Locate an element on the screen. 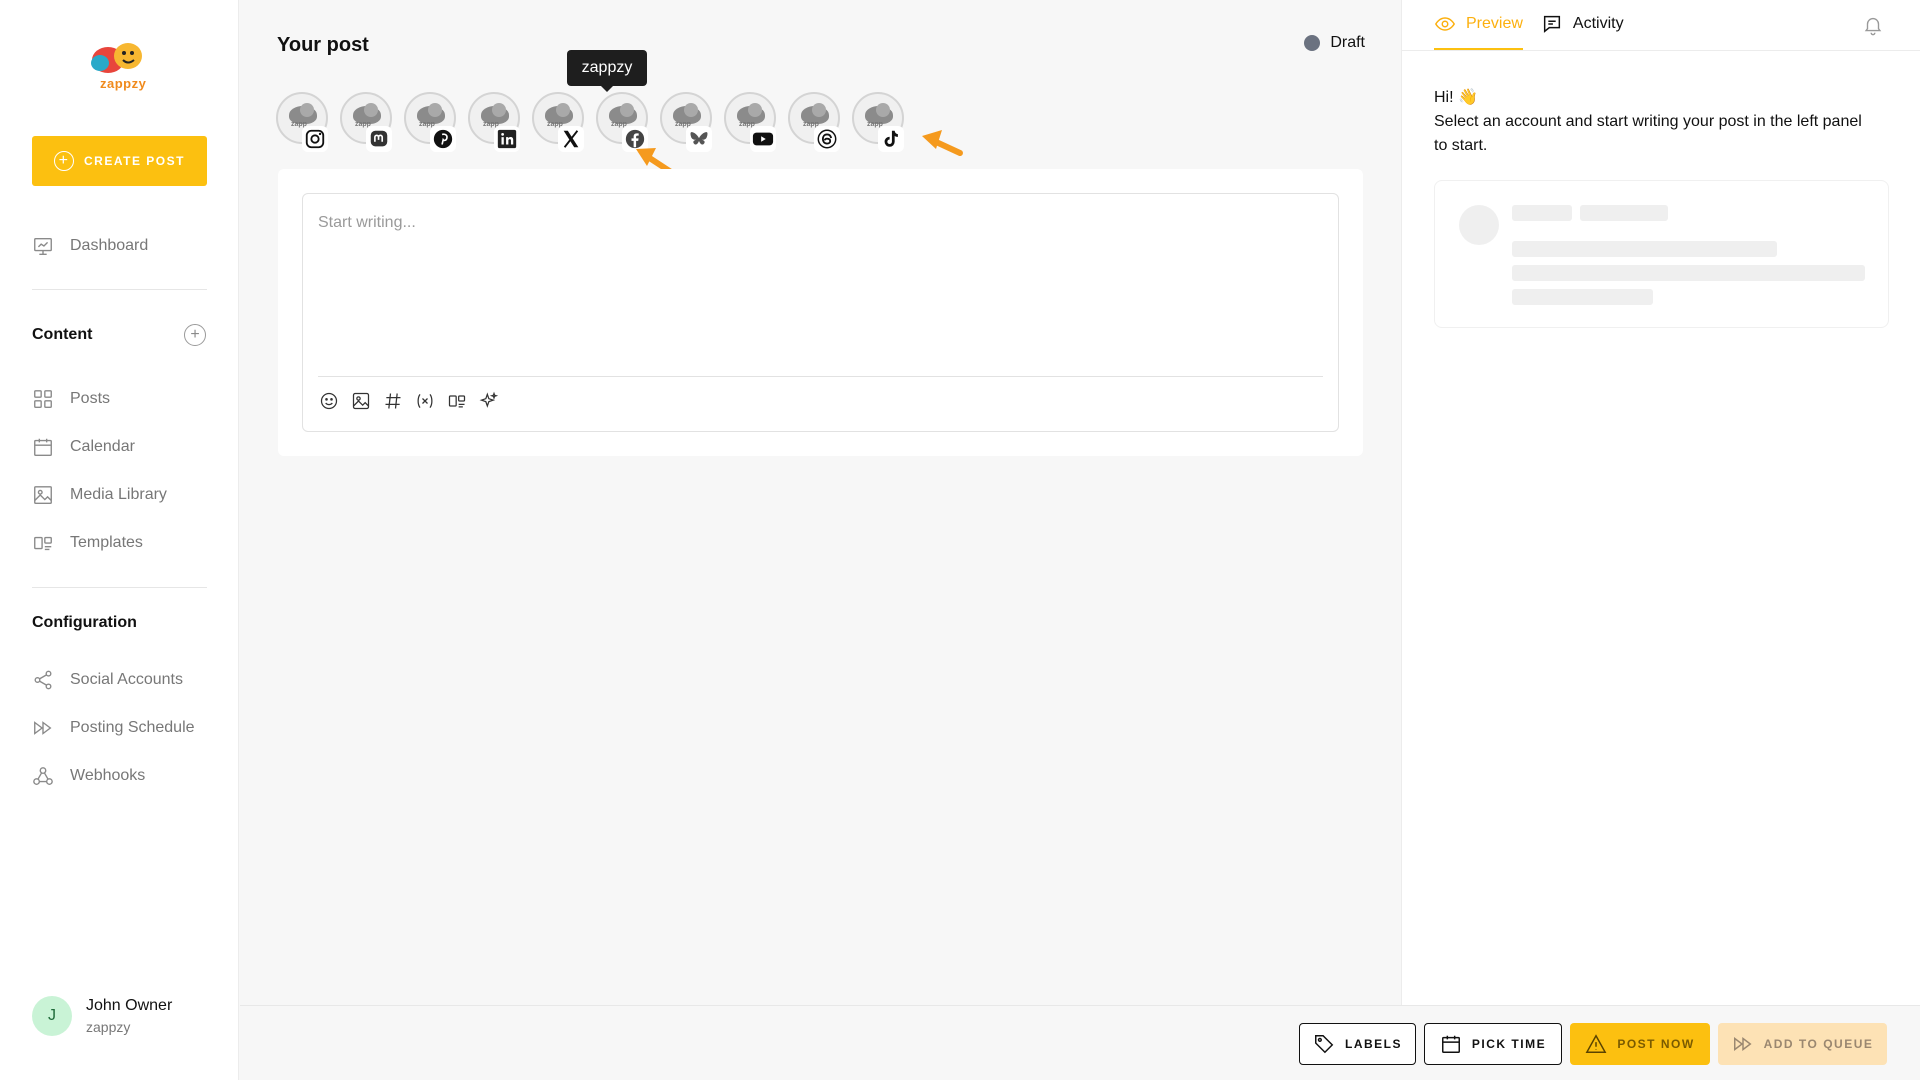 The width and height of the screenshot is (1920, 1080). editor-toolbar is located at coordinates (409, 401).